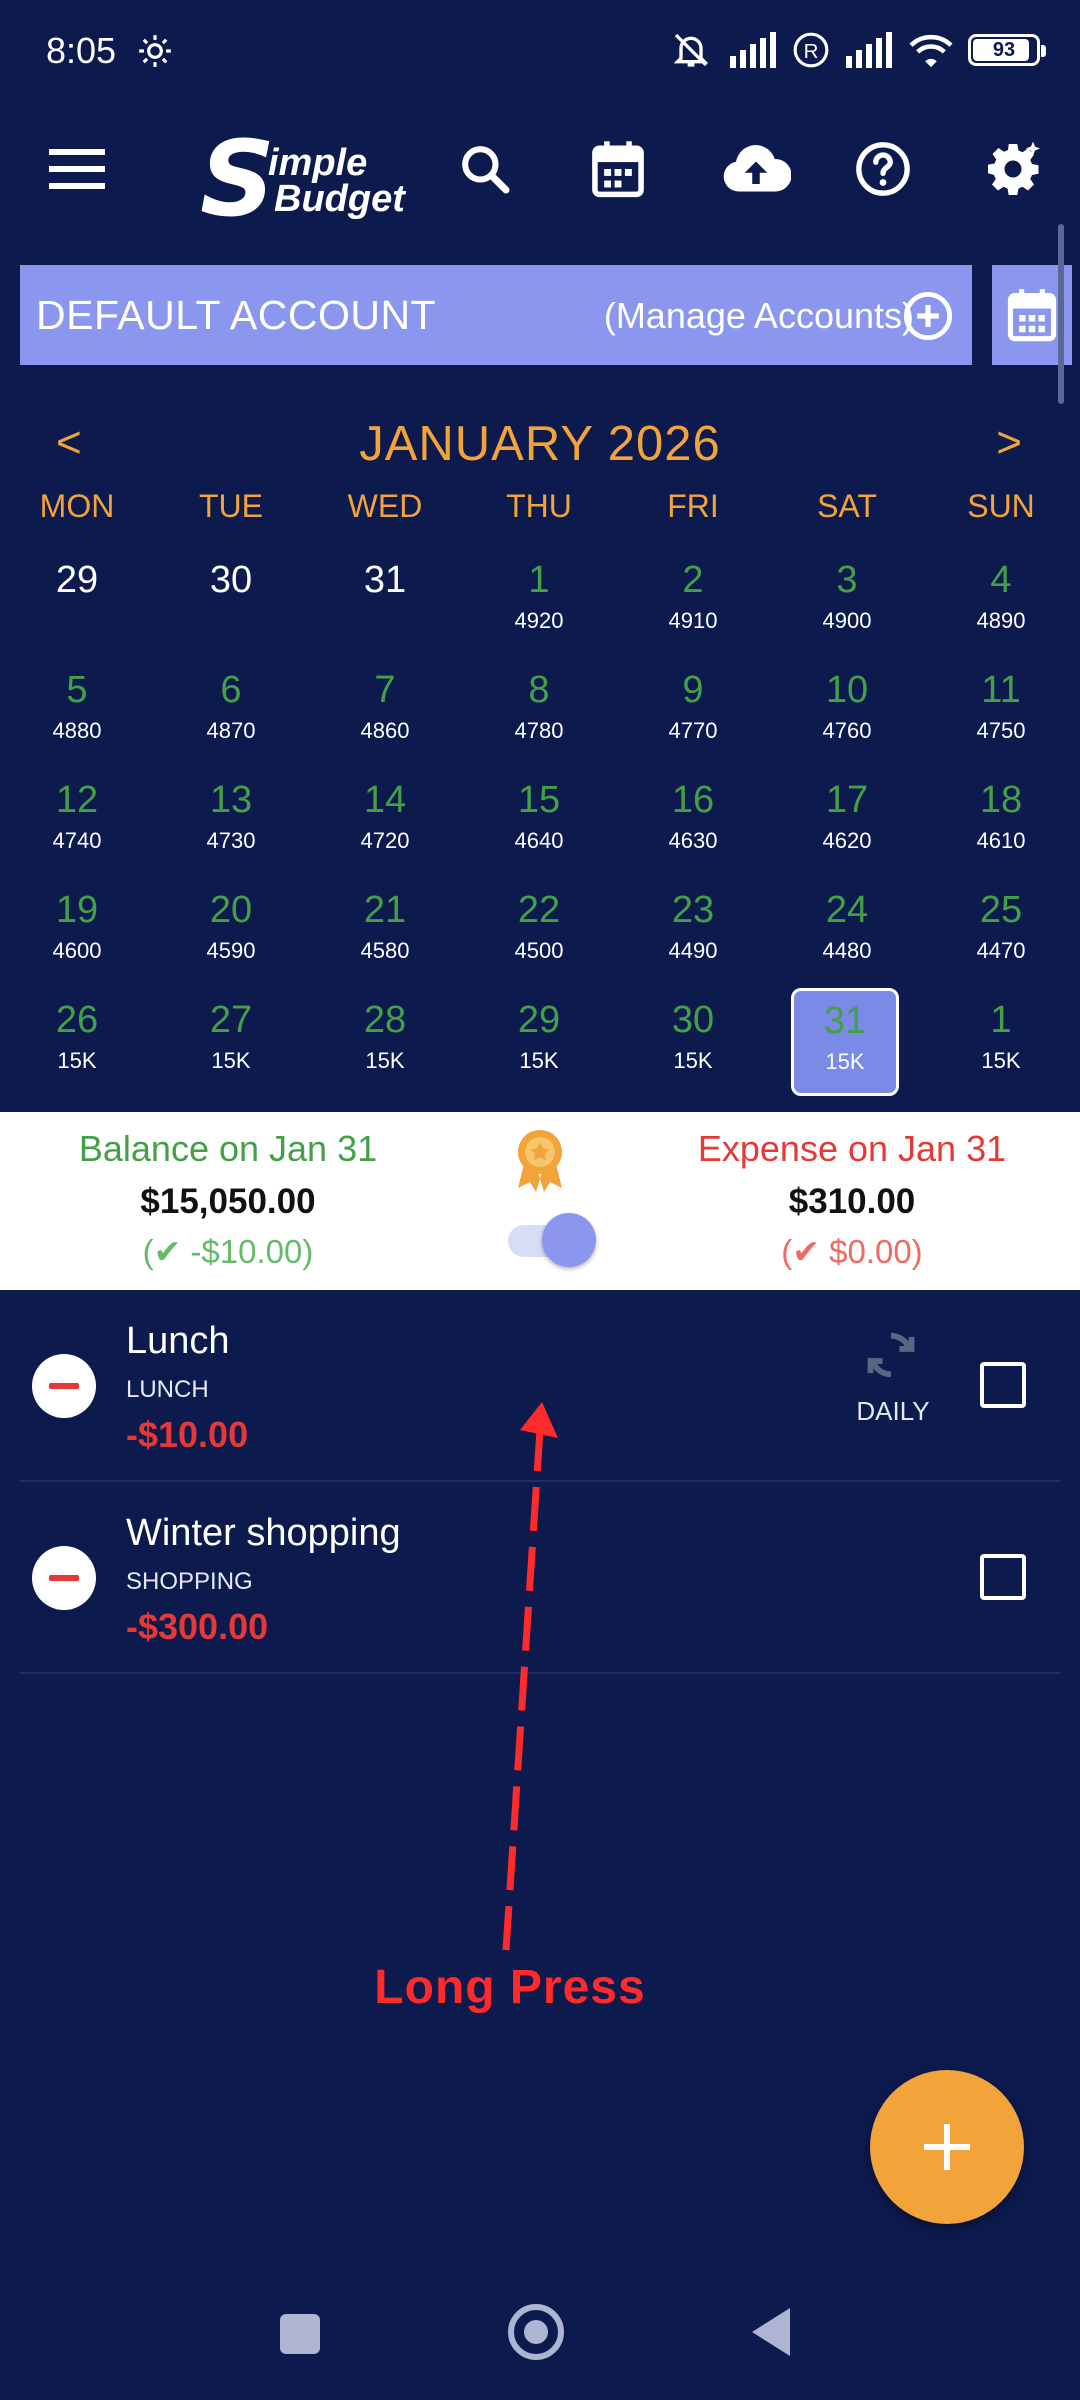 The width and height of the screenshot is (1080, 2400). Describe the element at coordinates (847, 690) in the screenshot. I see `day-number: 10` at that location.